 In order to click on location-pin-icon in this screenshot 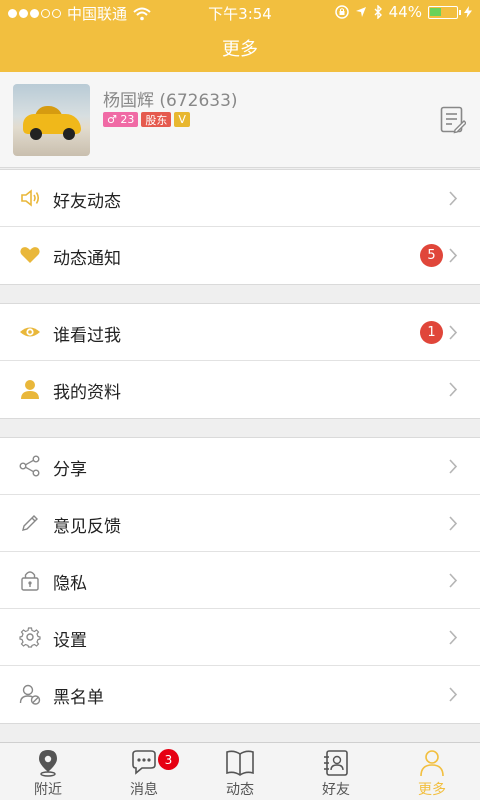, I will do `click(48, 763)`.